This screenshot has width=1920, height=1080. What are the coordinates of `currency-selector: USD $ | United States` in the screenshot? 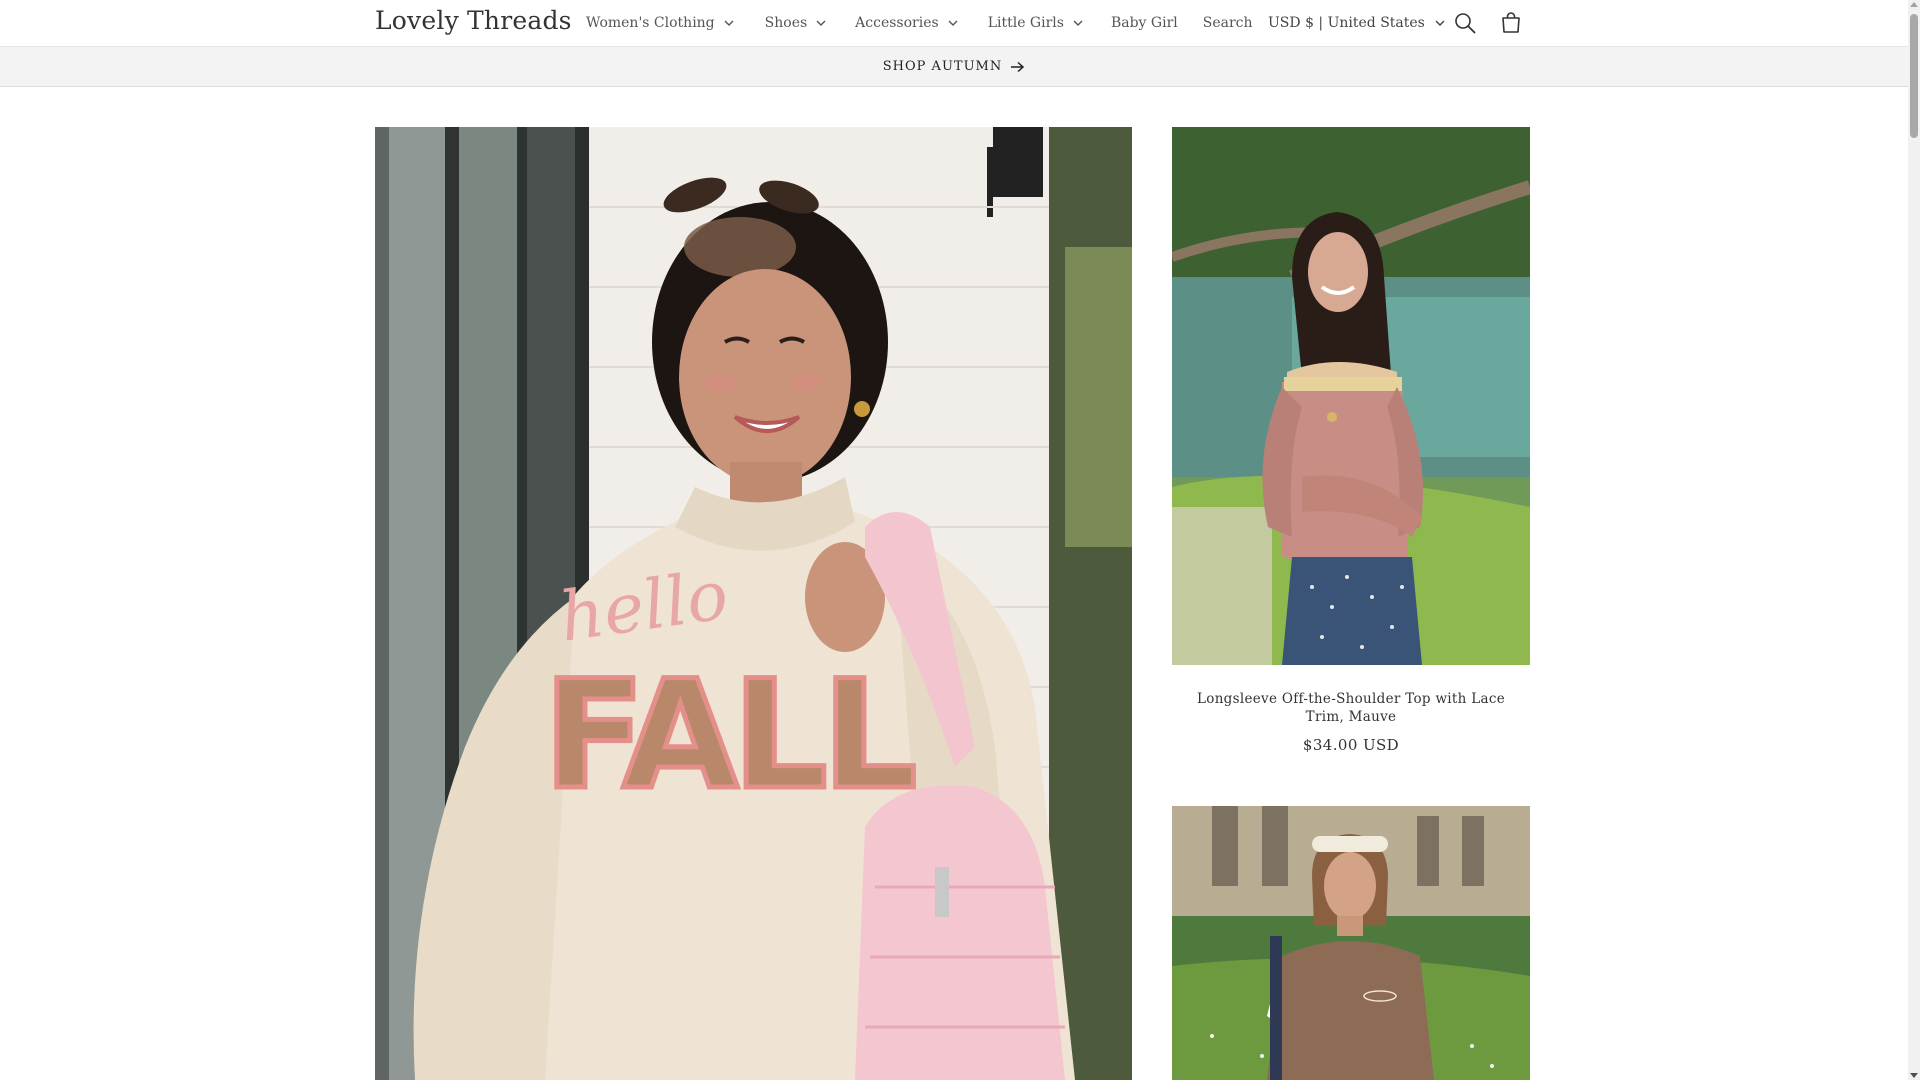 It's located at (1357, 23).